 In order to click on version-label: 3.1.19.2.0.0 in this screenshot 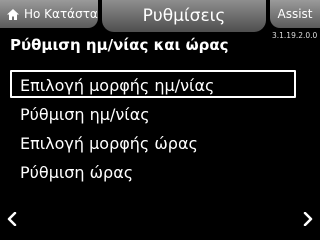, I will do `click(295, 35)`.